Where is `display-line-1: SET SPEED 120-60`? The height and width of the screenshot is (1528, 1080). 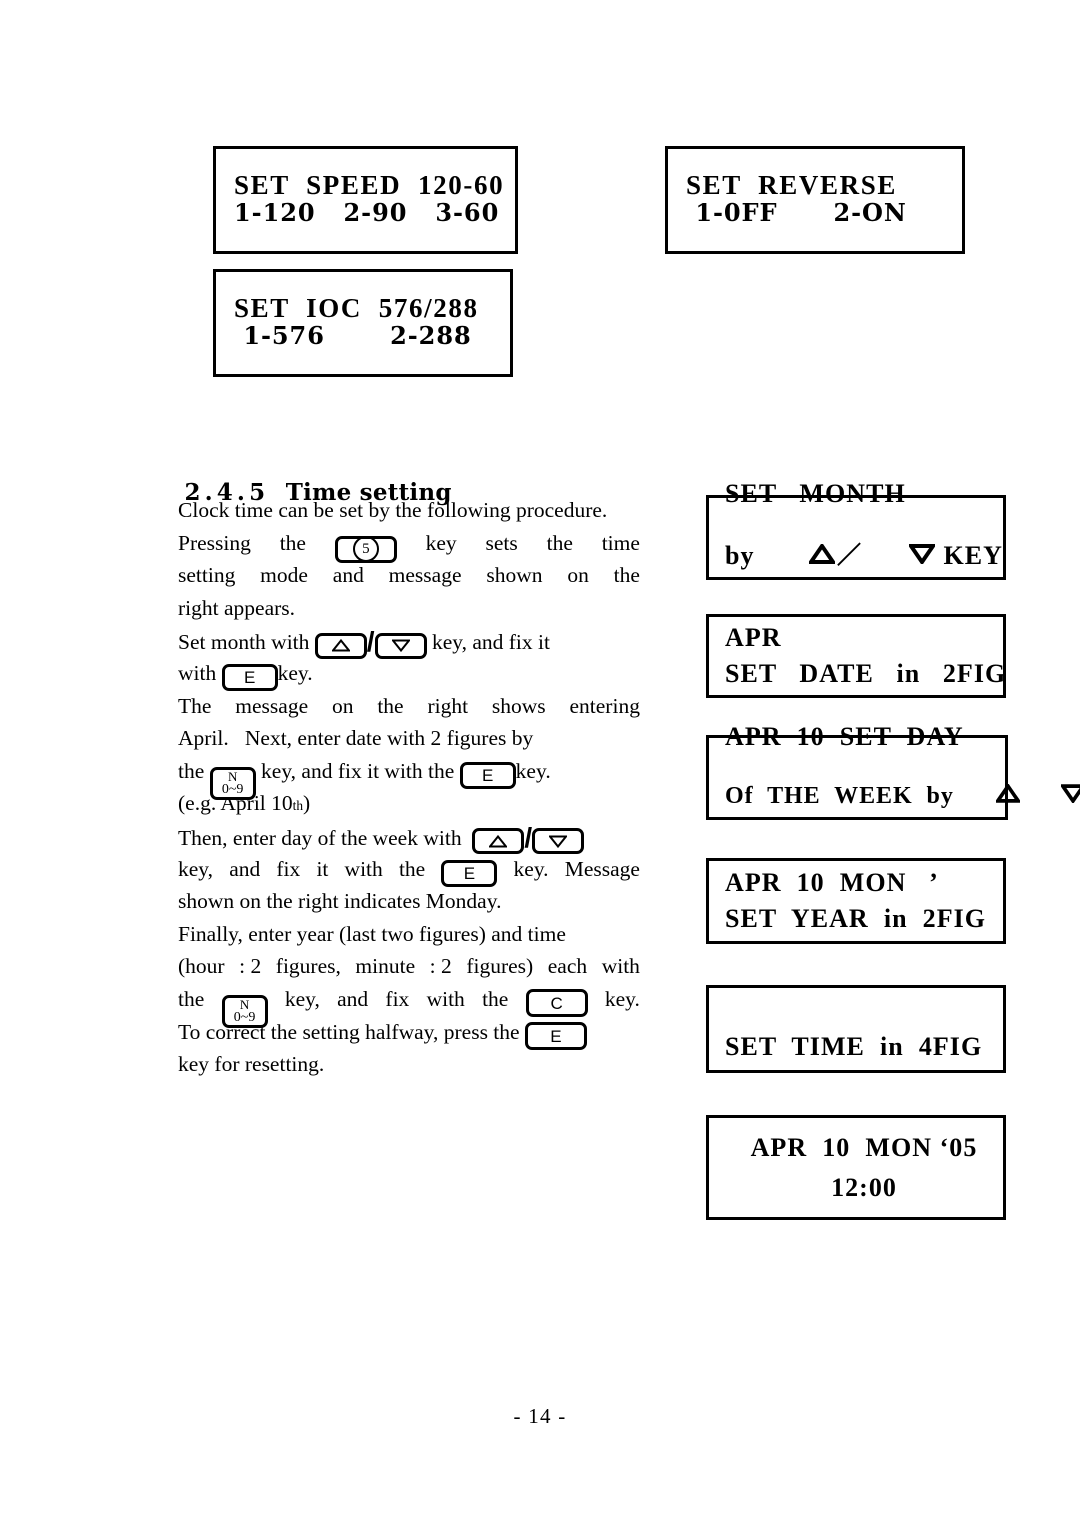
display-line-1: SET SPEED 120-60 is located at coordinates (369, 185).